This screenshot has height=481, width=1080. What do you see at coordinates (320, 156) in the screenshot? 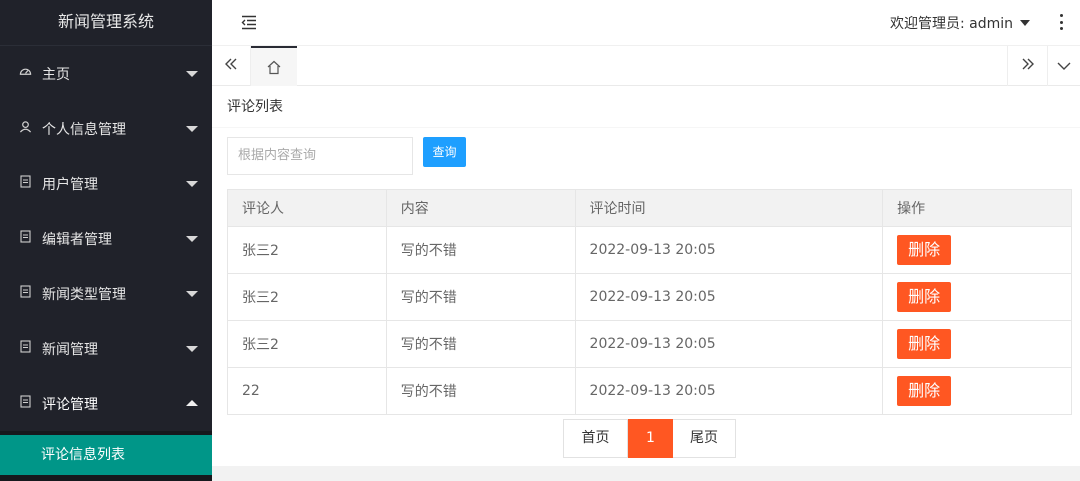
I see `search-input: 根据内容查询` at bounding box center [320, 156].